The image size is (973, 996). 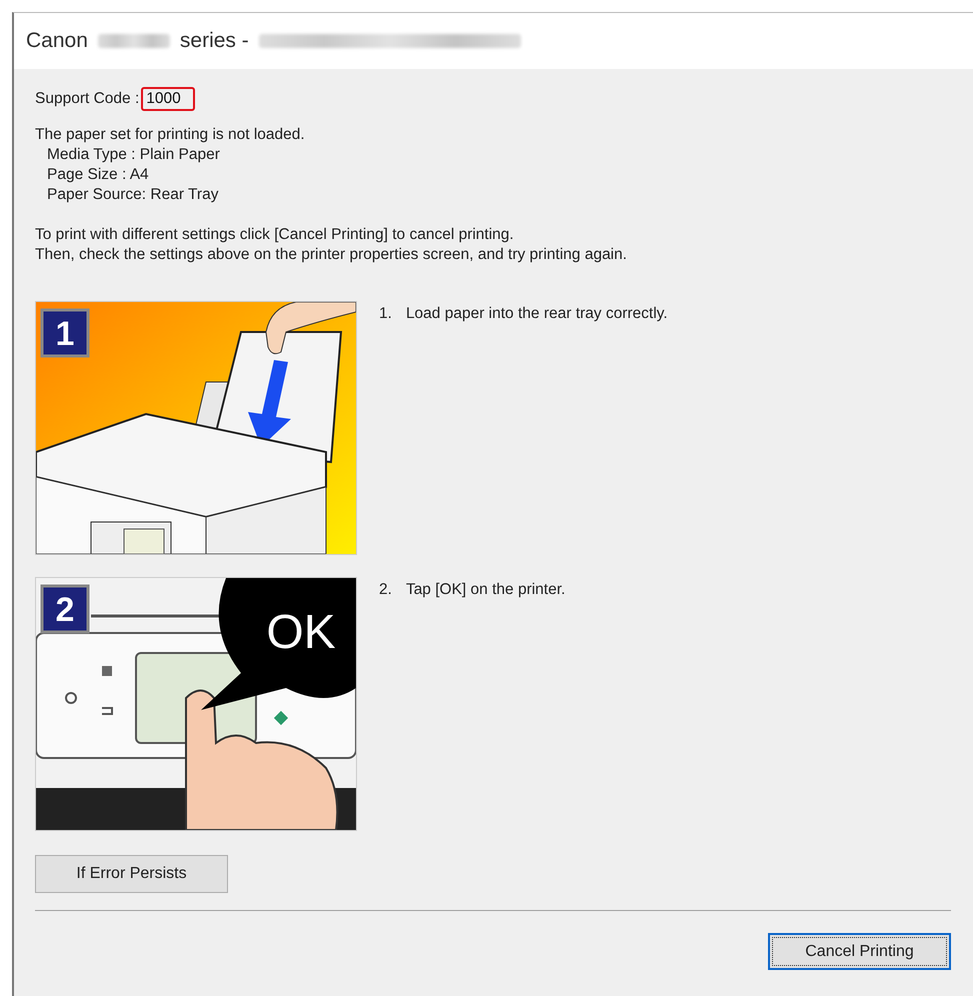 I want to click on support-code-label: Support Code :, so click(x=87, y=99).